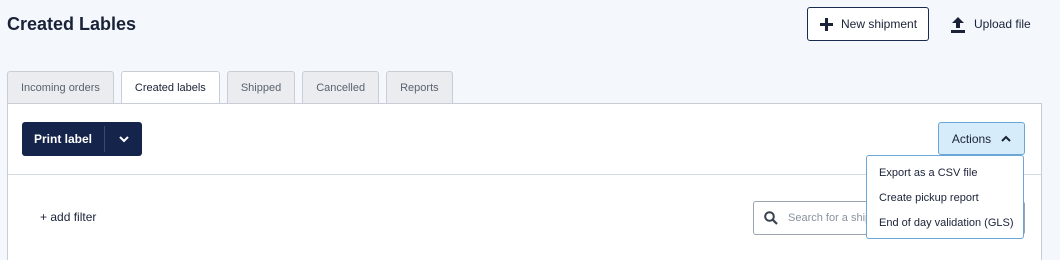  Describe the element at coordinates (1006, 138) in the screenshot. I see `chevron-up-icon` at that location.